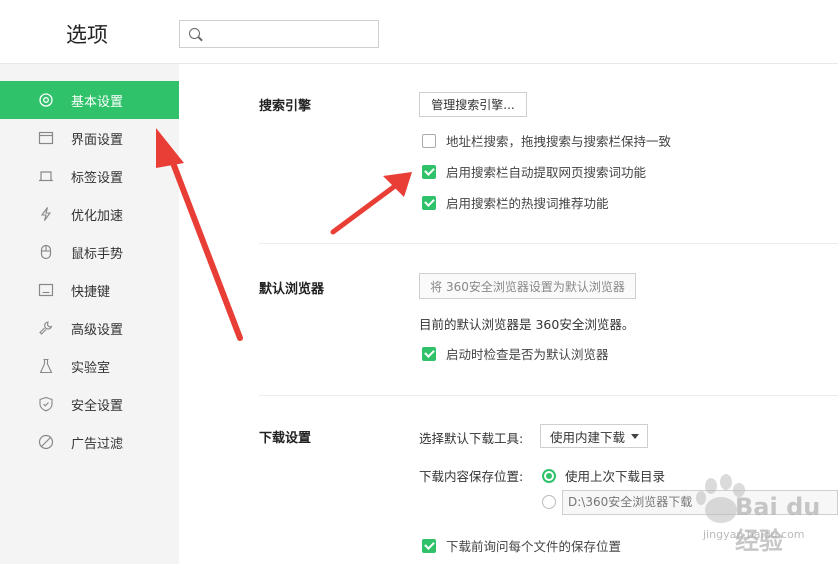  I want to click on sidebar-item-lab: 实验室, so click(89, 366).